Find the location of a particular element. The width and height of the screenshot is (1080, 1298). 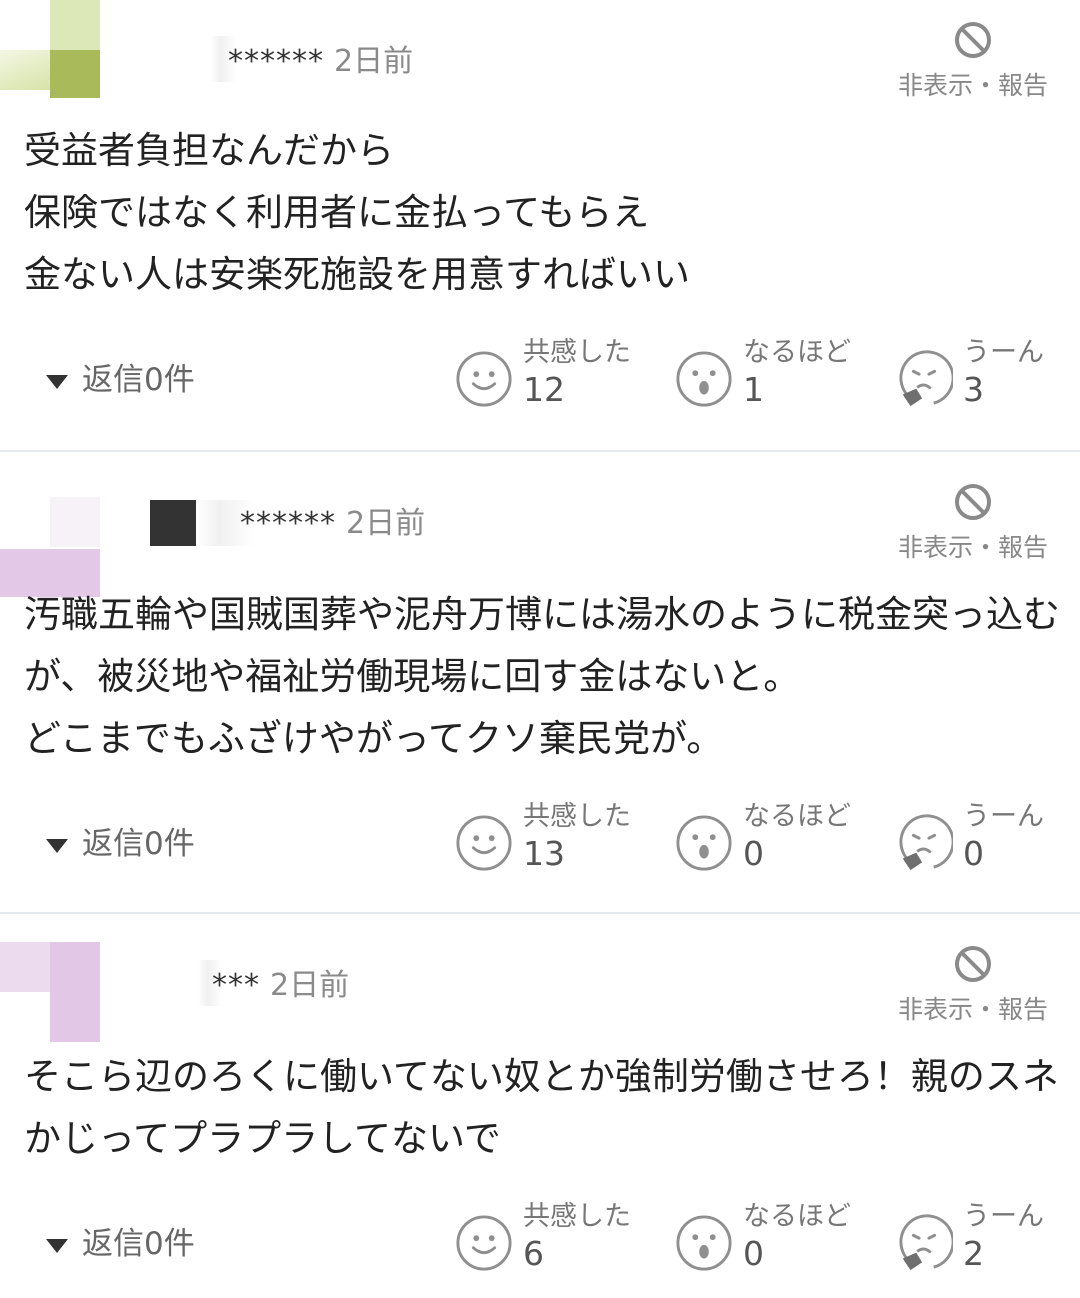

reaction-count: 2 is located at coordinates (973, 1253).